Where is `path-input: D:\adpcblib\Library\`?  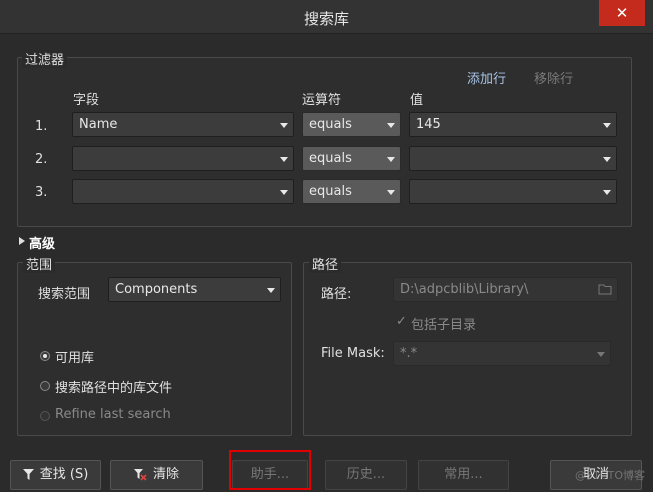 path-input: D:\adpcblib\Library\ is located at coordinates (505, 289).